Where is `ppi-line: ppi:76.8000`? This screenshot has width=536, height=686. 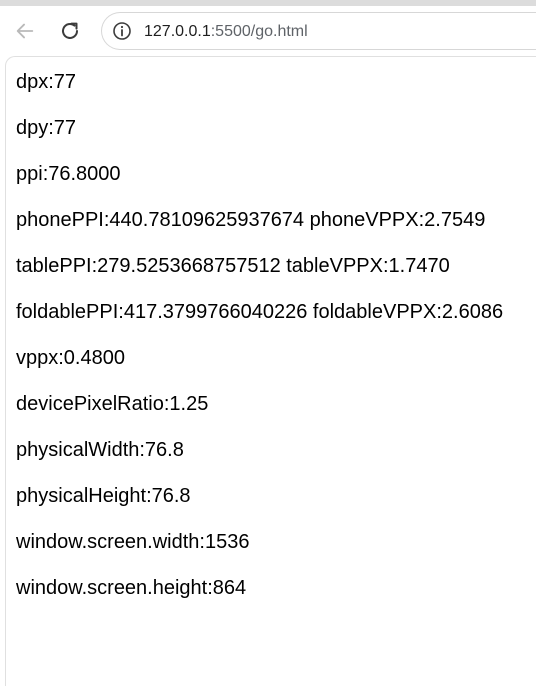 ppi-line: ppi:76.8000 is located at coordinates (68, 174).